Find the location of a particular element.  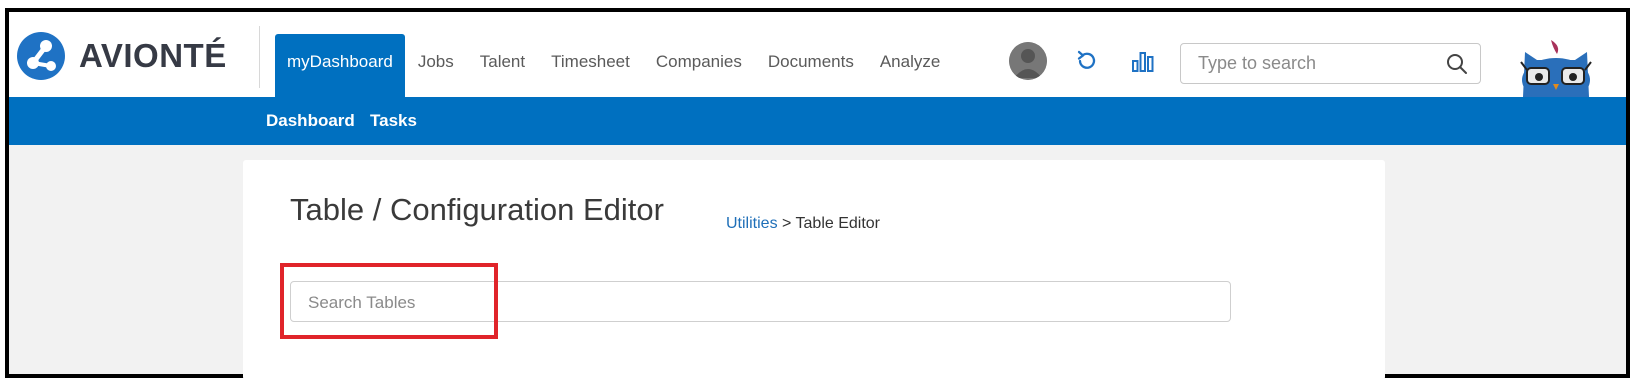

avatar is located at coordinates (1028, 61).